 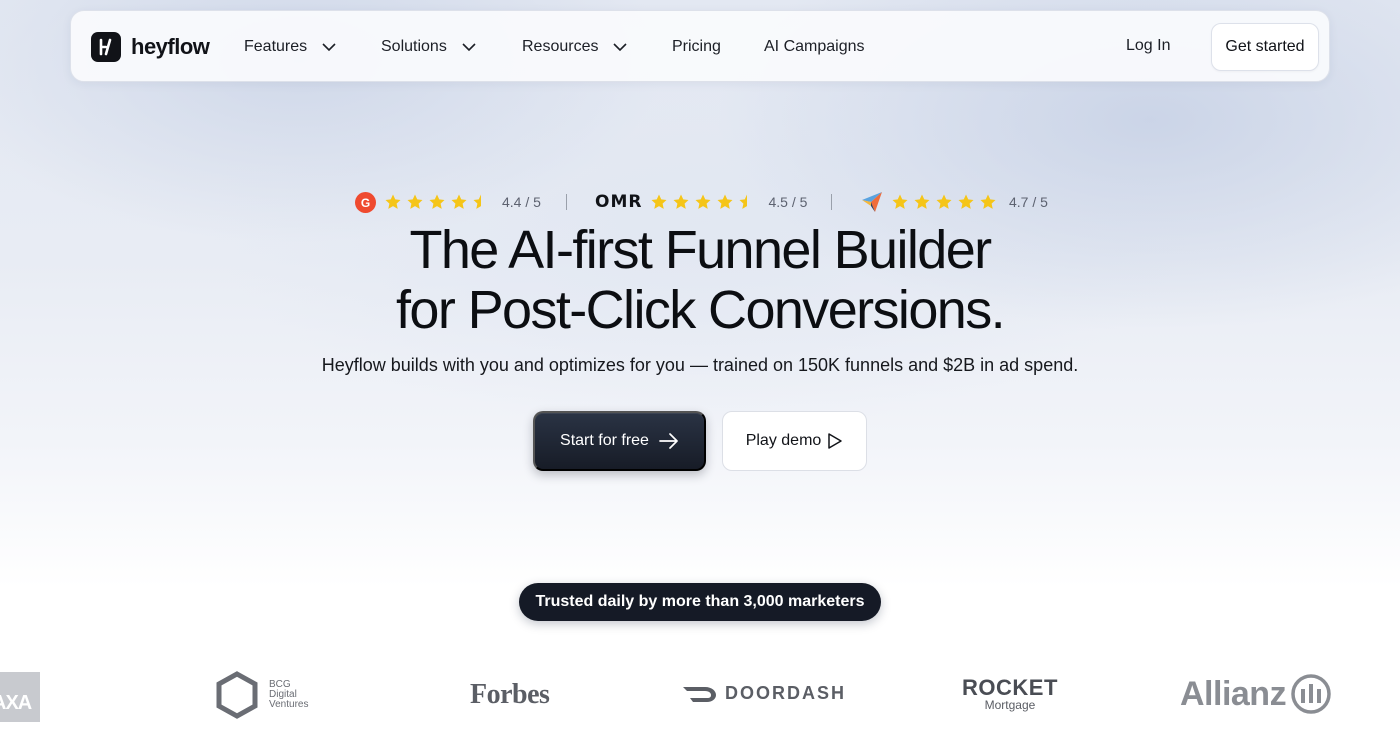 What do you see at coordinates (701, 310) in the screenshot?
I see `hero-title-line-2: for Post-Click Conversions.` at bounding box center [701, 310].